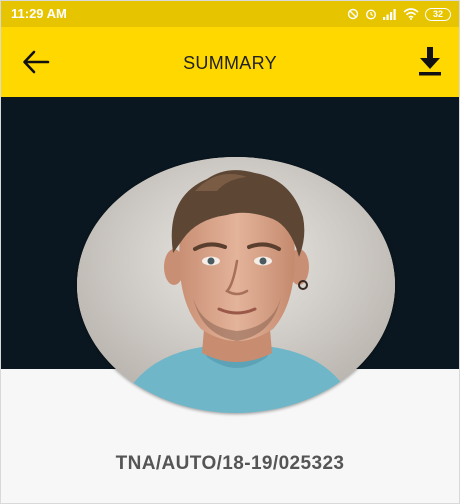 Image resolution: width=460 pixels, height=504 pixels. Describe the element at coordinates (389, 14) in the screenshot. I see `signal-icon` at that location.